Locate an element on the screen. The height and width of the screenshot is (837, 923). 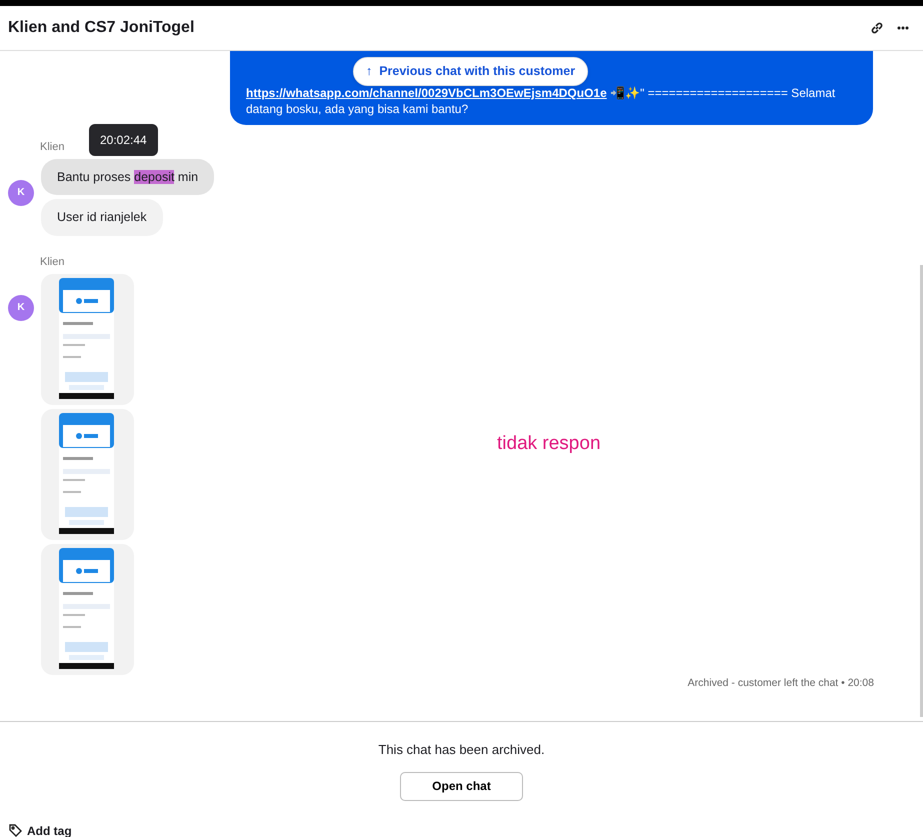
message-link: https://whatsapp.com/channel/0029VbCLm3OEwEjsm4DQuO1e is located at coordinates (426, 93).